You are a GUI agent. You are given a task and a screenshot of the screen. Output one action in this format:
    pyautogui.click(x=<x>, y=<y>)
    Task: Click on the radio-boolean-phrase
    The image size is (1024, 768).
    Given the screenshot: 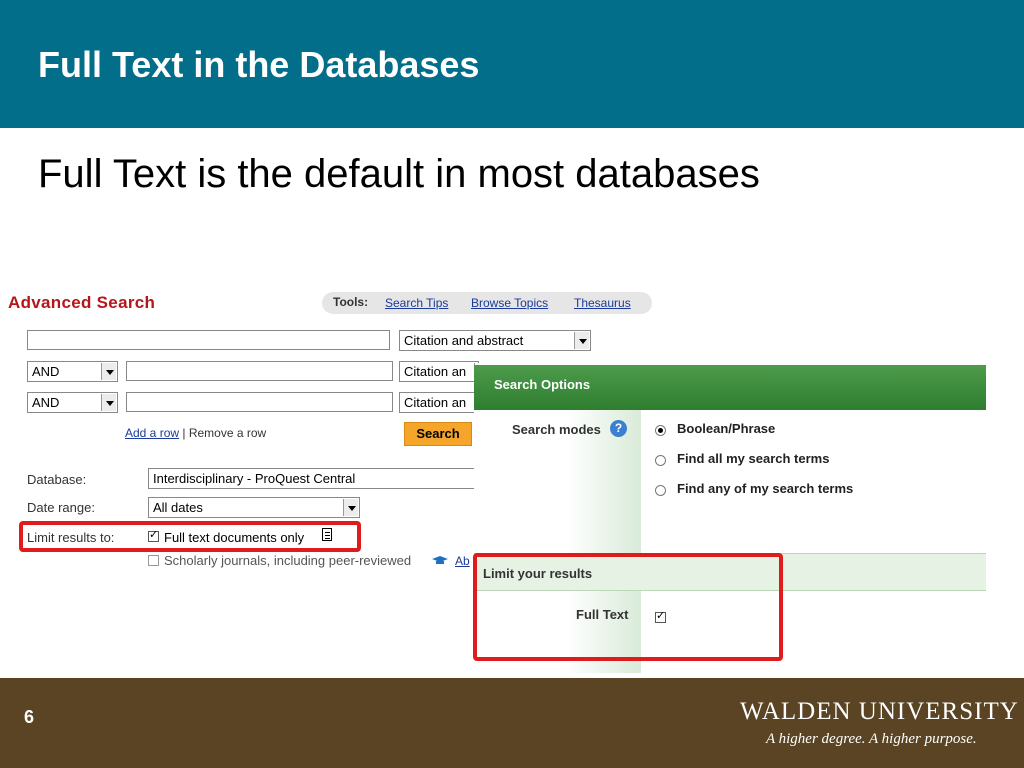 What is the action you would take?
    pyautogui.click(x=660, y=430)
    